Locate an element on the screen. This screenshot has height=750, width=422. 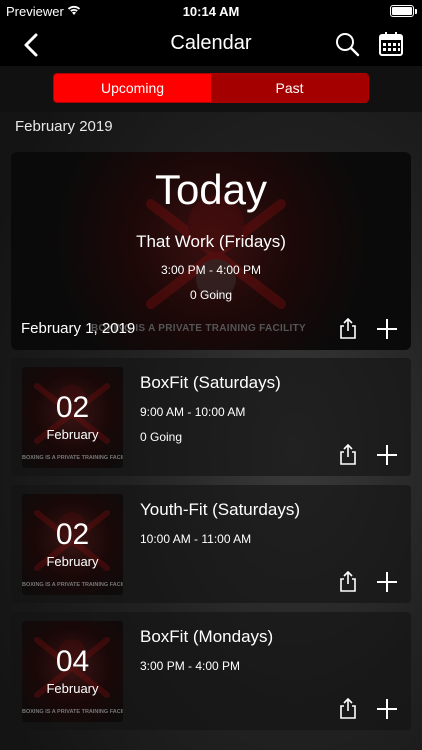
event-date: February 1, 2019 is located at coordinates (78, 328).